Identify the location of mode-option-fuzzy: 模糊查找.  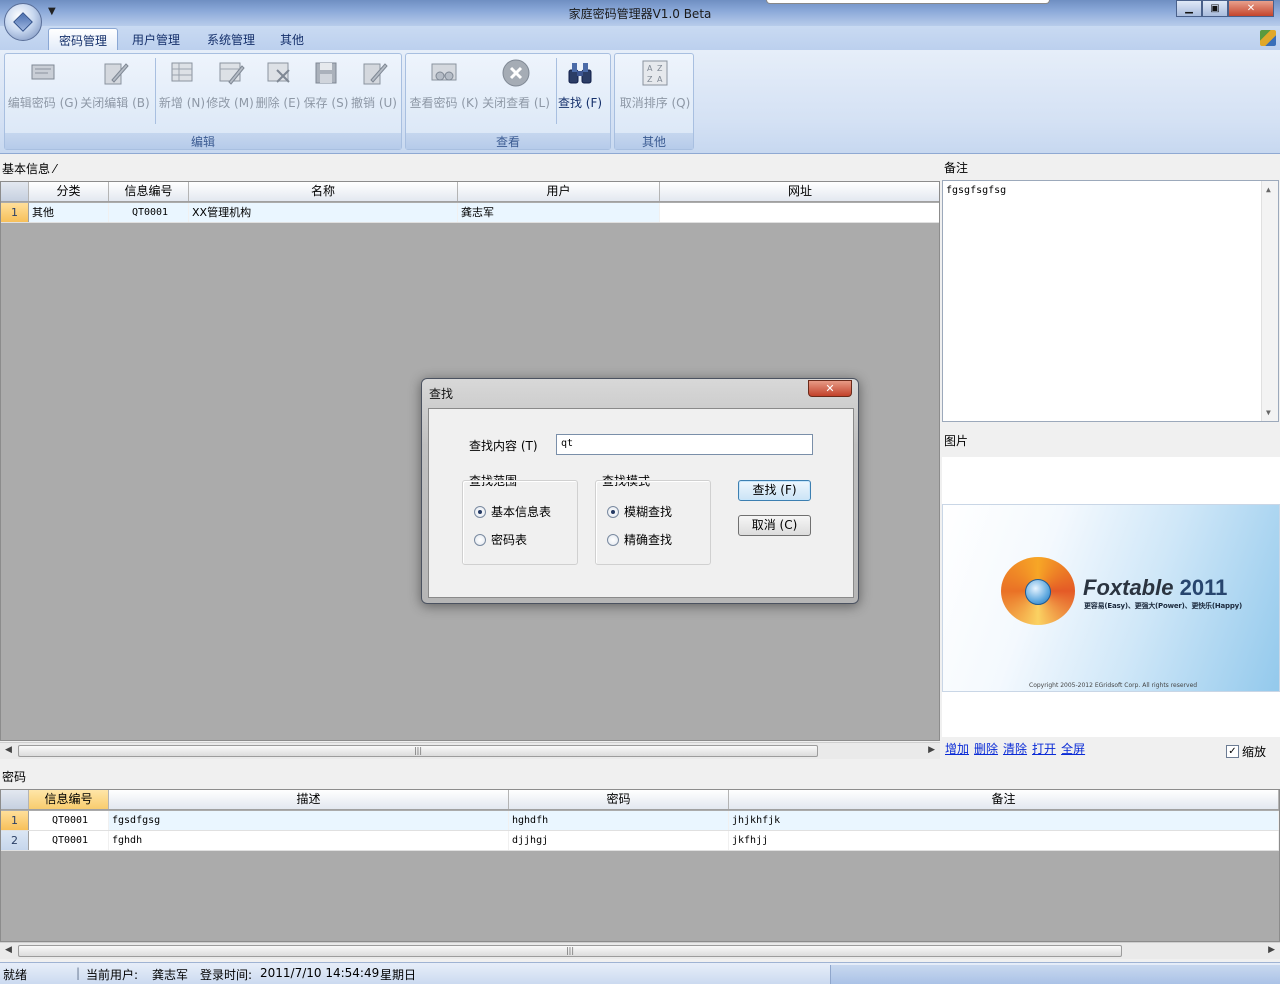
(639, 511).